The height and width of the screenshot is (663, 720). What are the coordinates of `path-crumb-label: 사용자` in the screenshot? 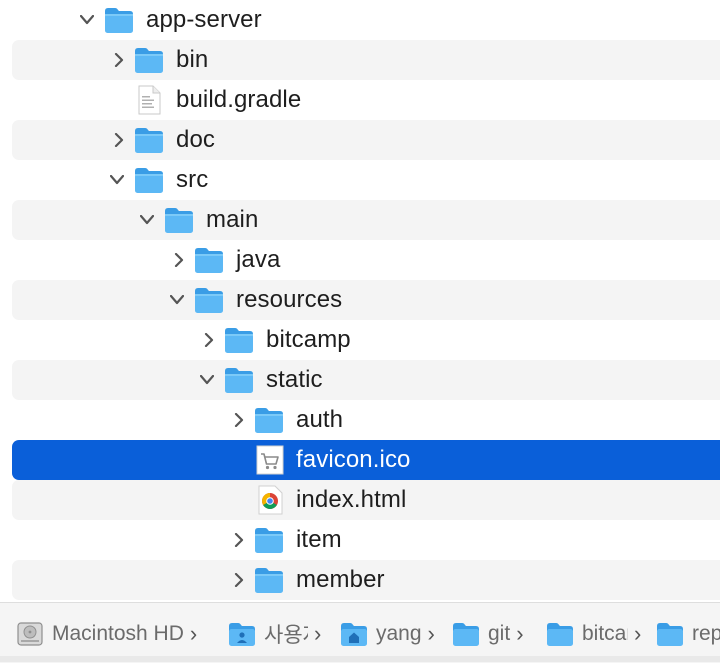 It's located at (286, 635).